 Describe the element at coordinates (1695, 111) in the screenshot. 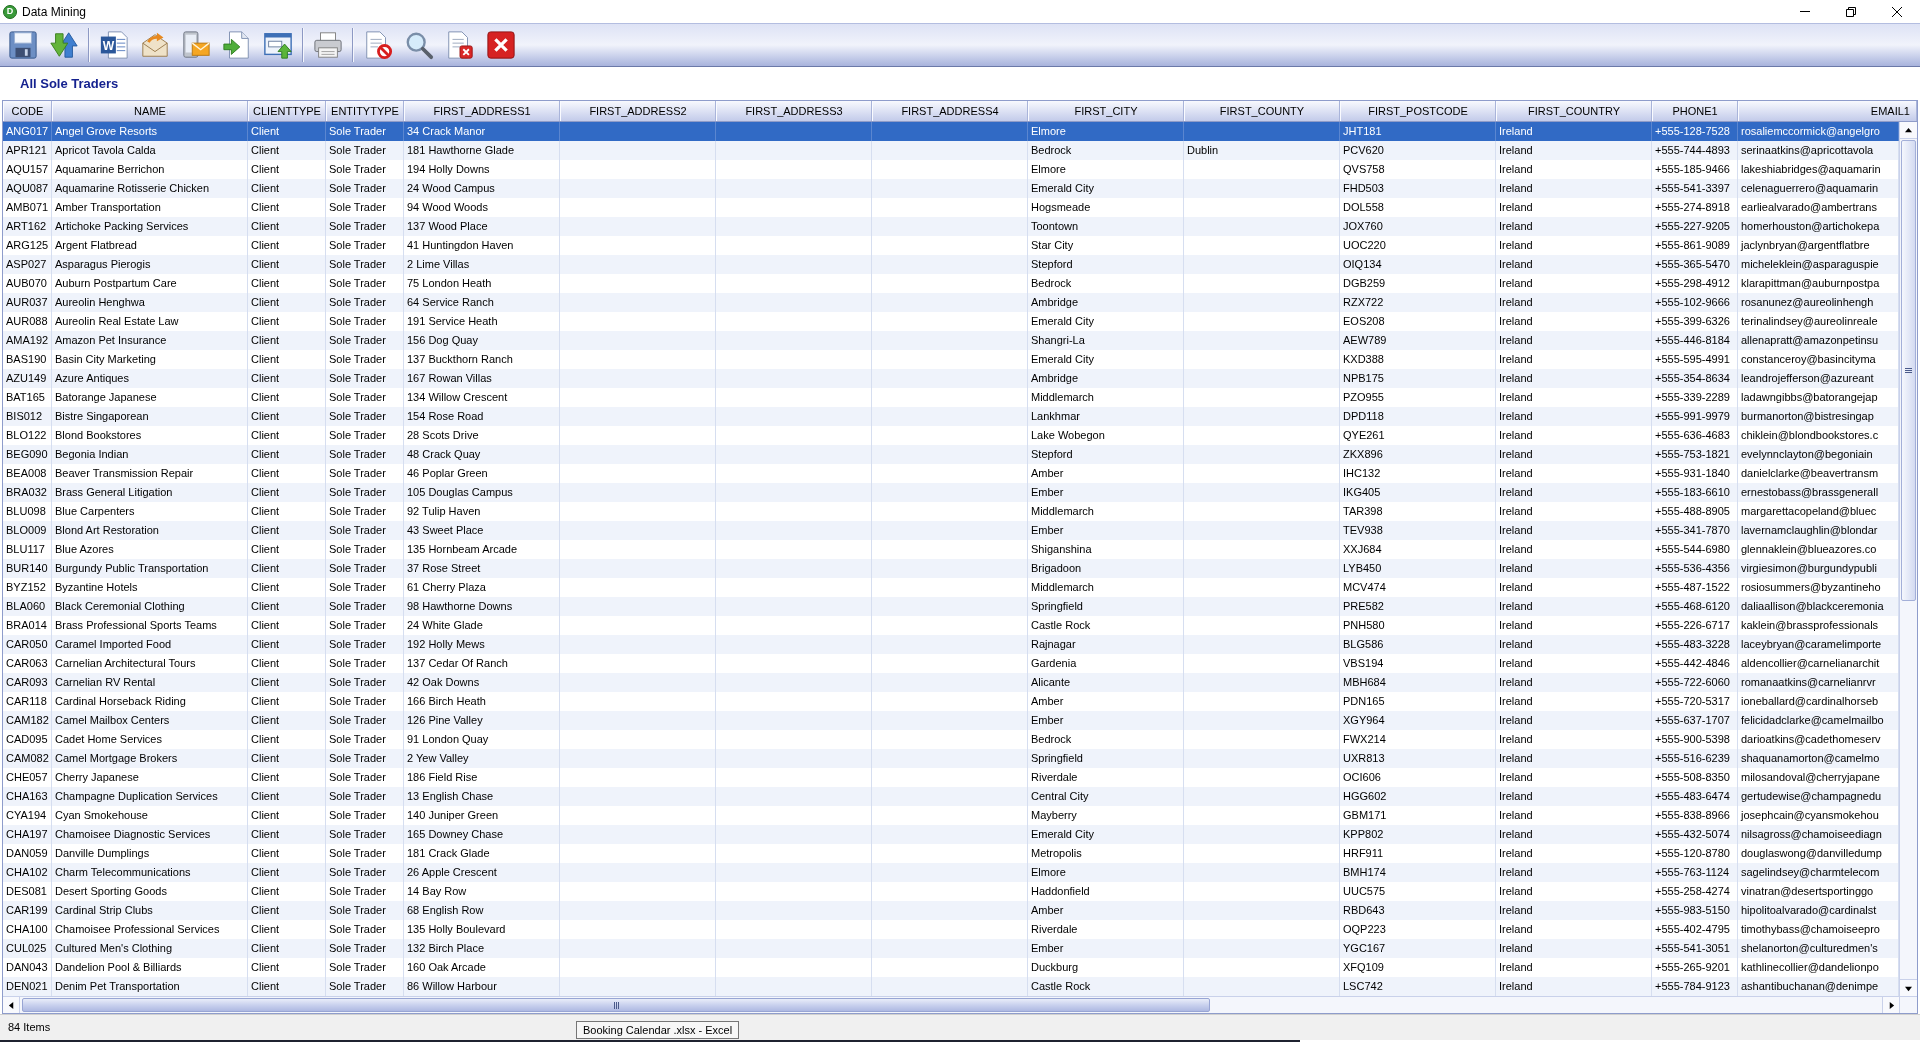

I see `column-header: PHONE1` at that location.